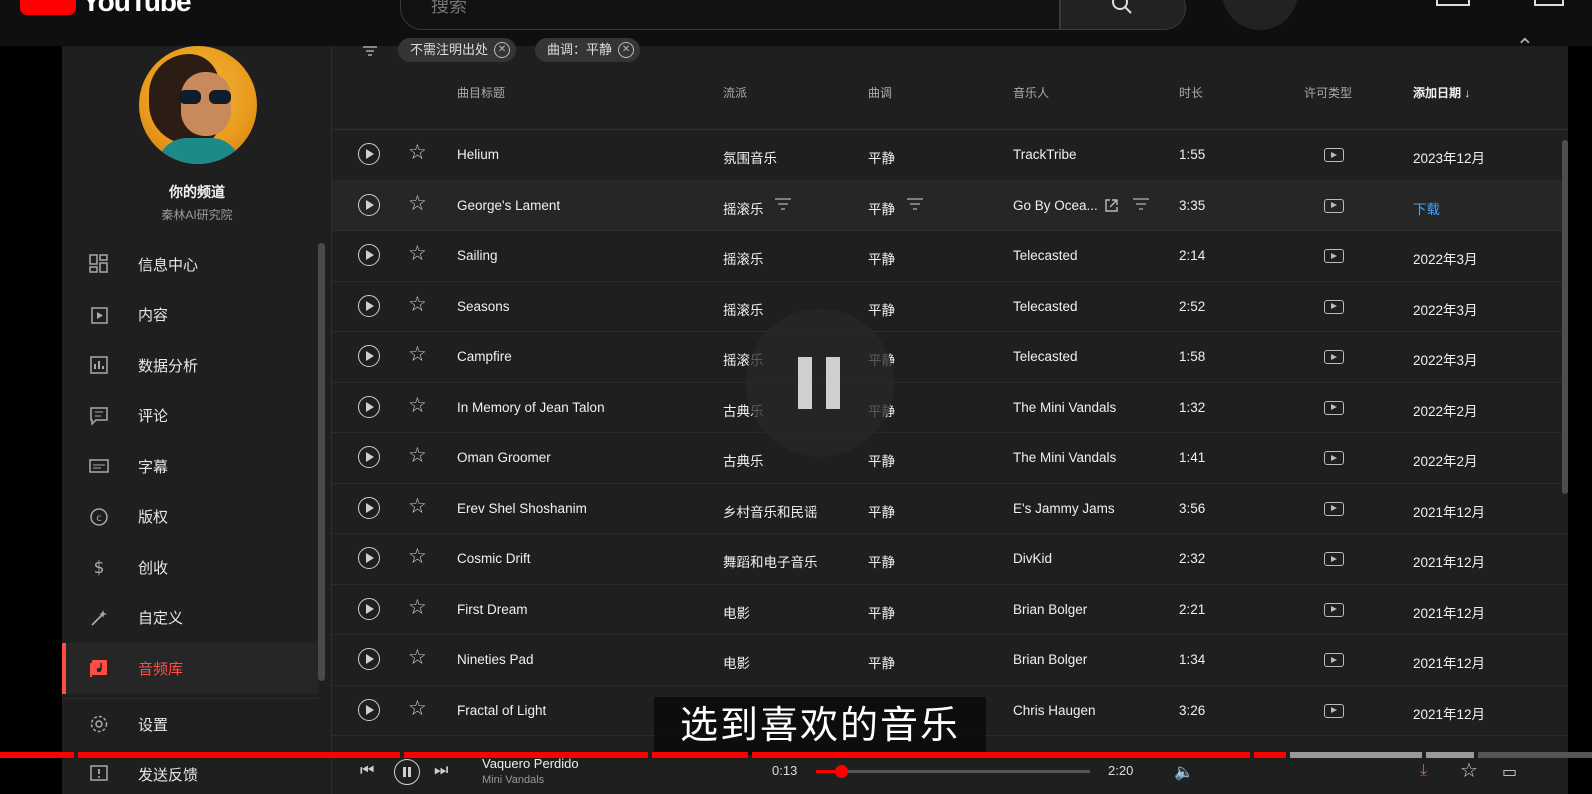 This screenshot has width=1592, height=794. I want to click on sidebar-item-copyright: c 版权, so click(190, 517).